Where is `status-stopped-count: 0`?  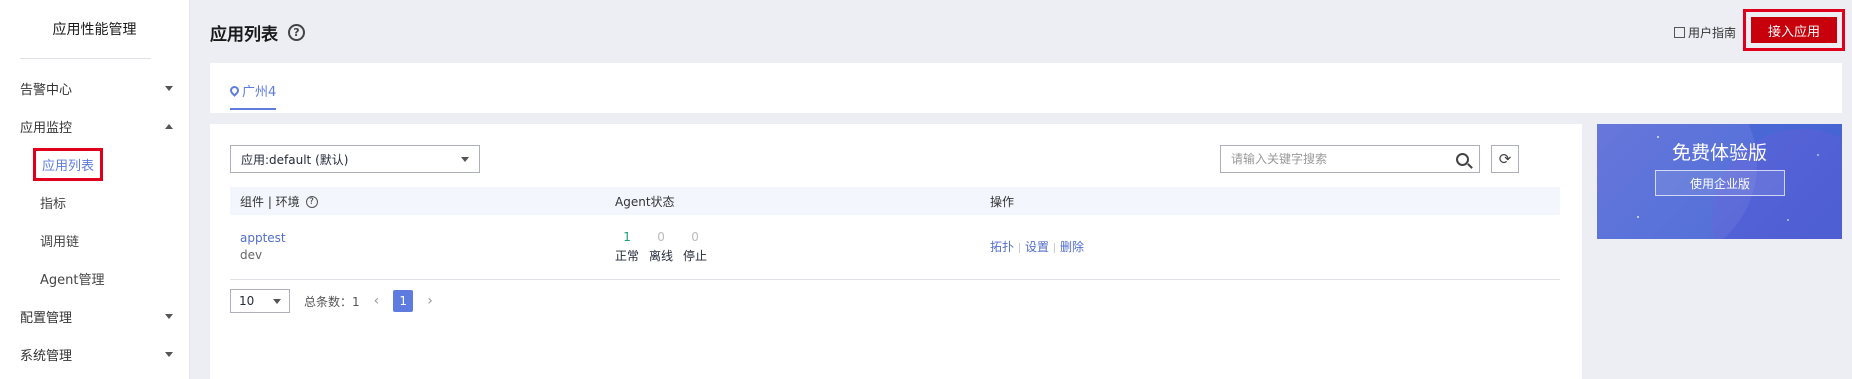
status-stopped-count: 0 is located at coordinates (695, 236).